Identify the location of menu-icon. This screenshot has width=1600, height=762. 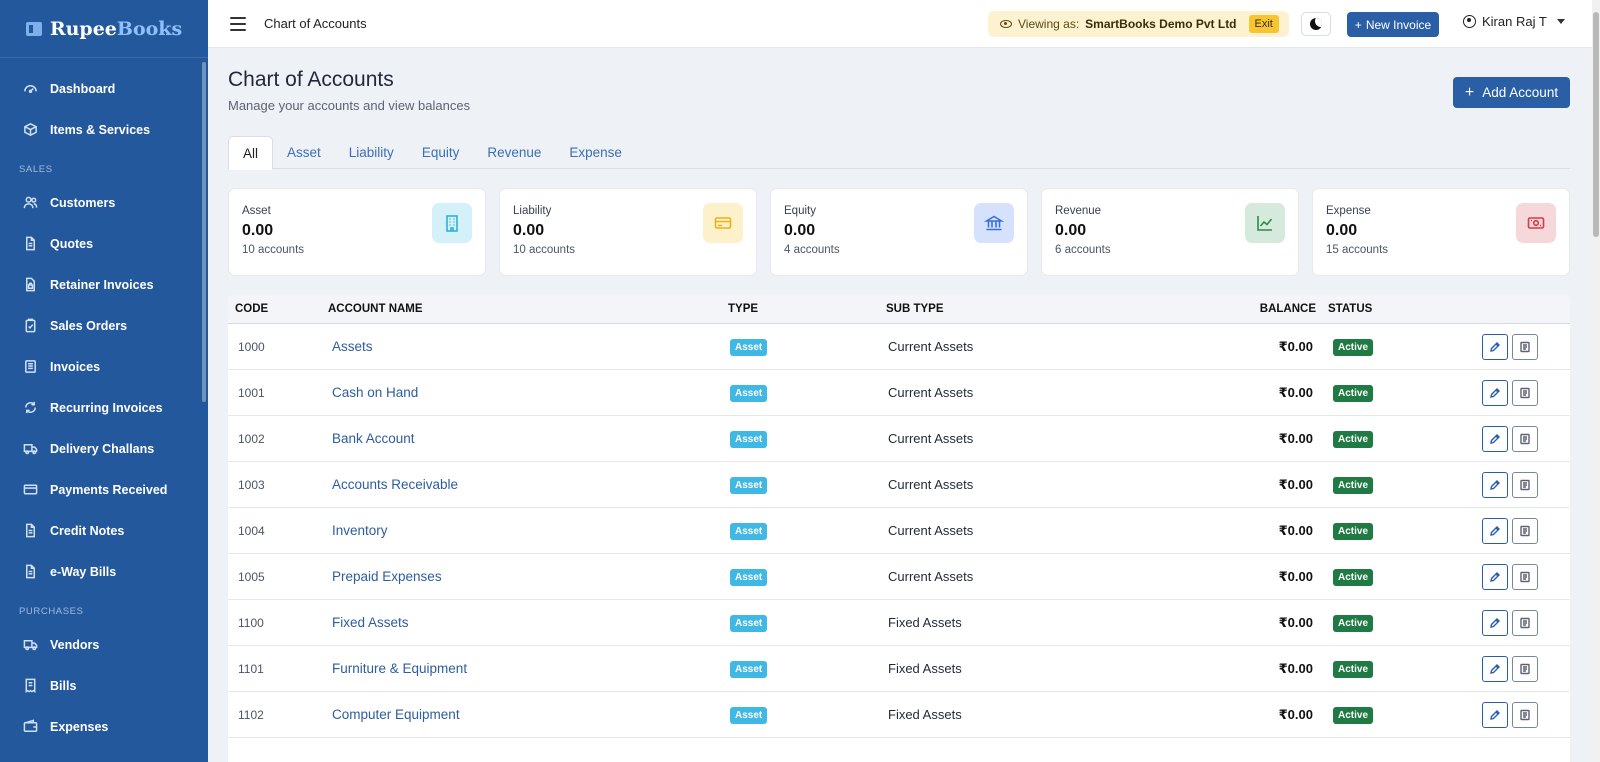
(238, 23).